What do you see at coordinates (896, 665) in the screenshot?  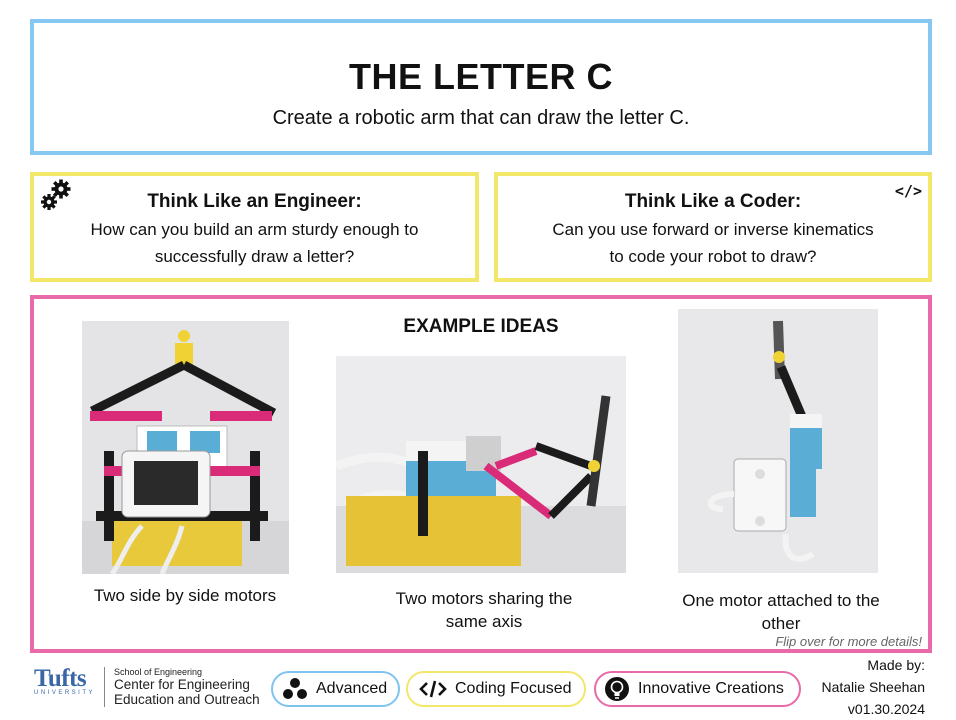 I see `made-by-label: Made by:` at bounding box center [896, 665].